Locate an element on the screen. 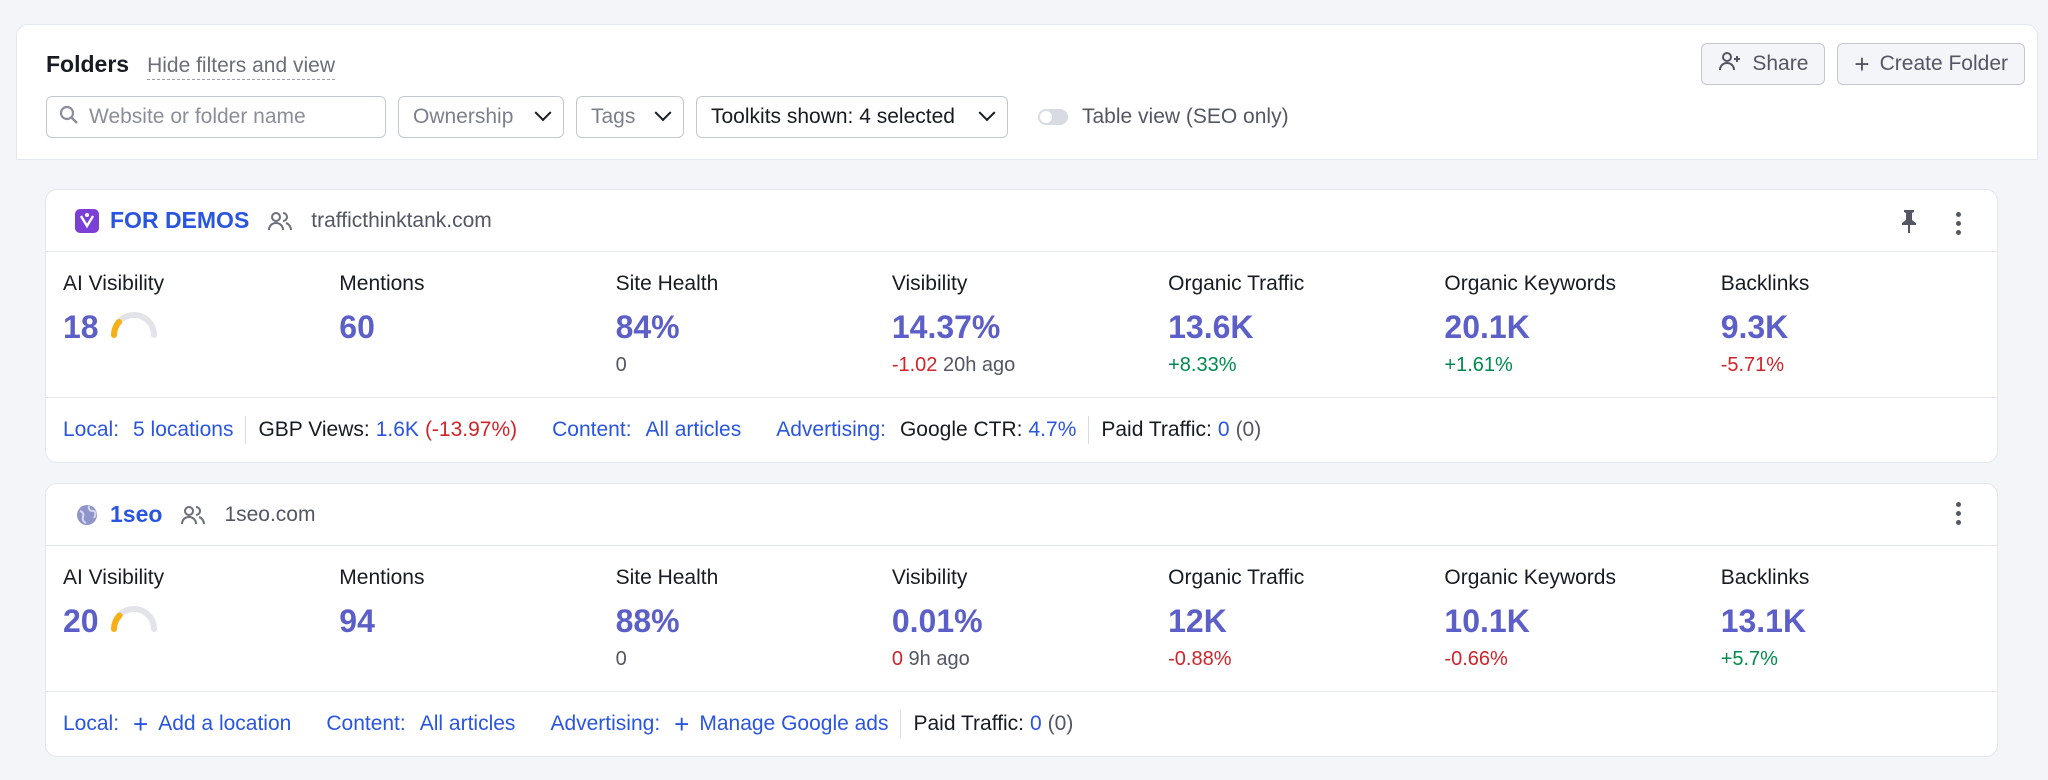 The height and width of the screenshot is (780, 2048). metric-ai-visibility: AI Visibility 20 is located at coordinates (201, 618).